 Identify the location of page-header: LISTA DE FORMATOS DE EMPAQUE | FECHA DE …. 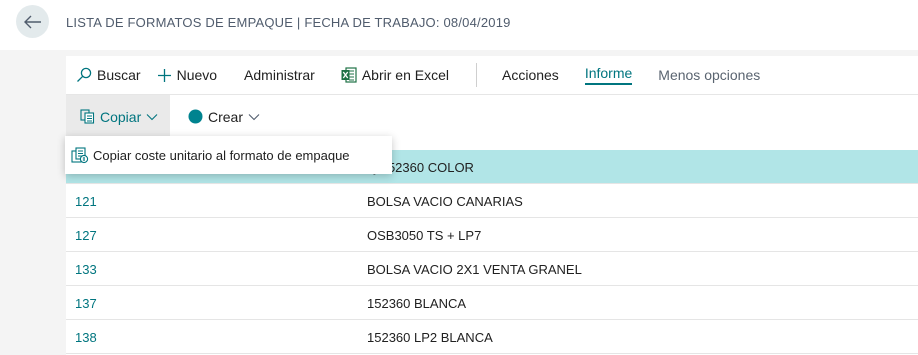
(459, 25).